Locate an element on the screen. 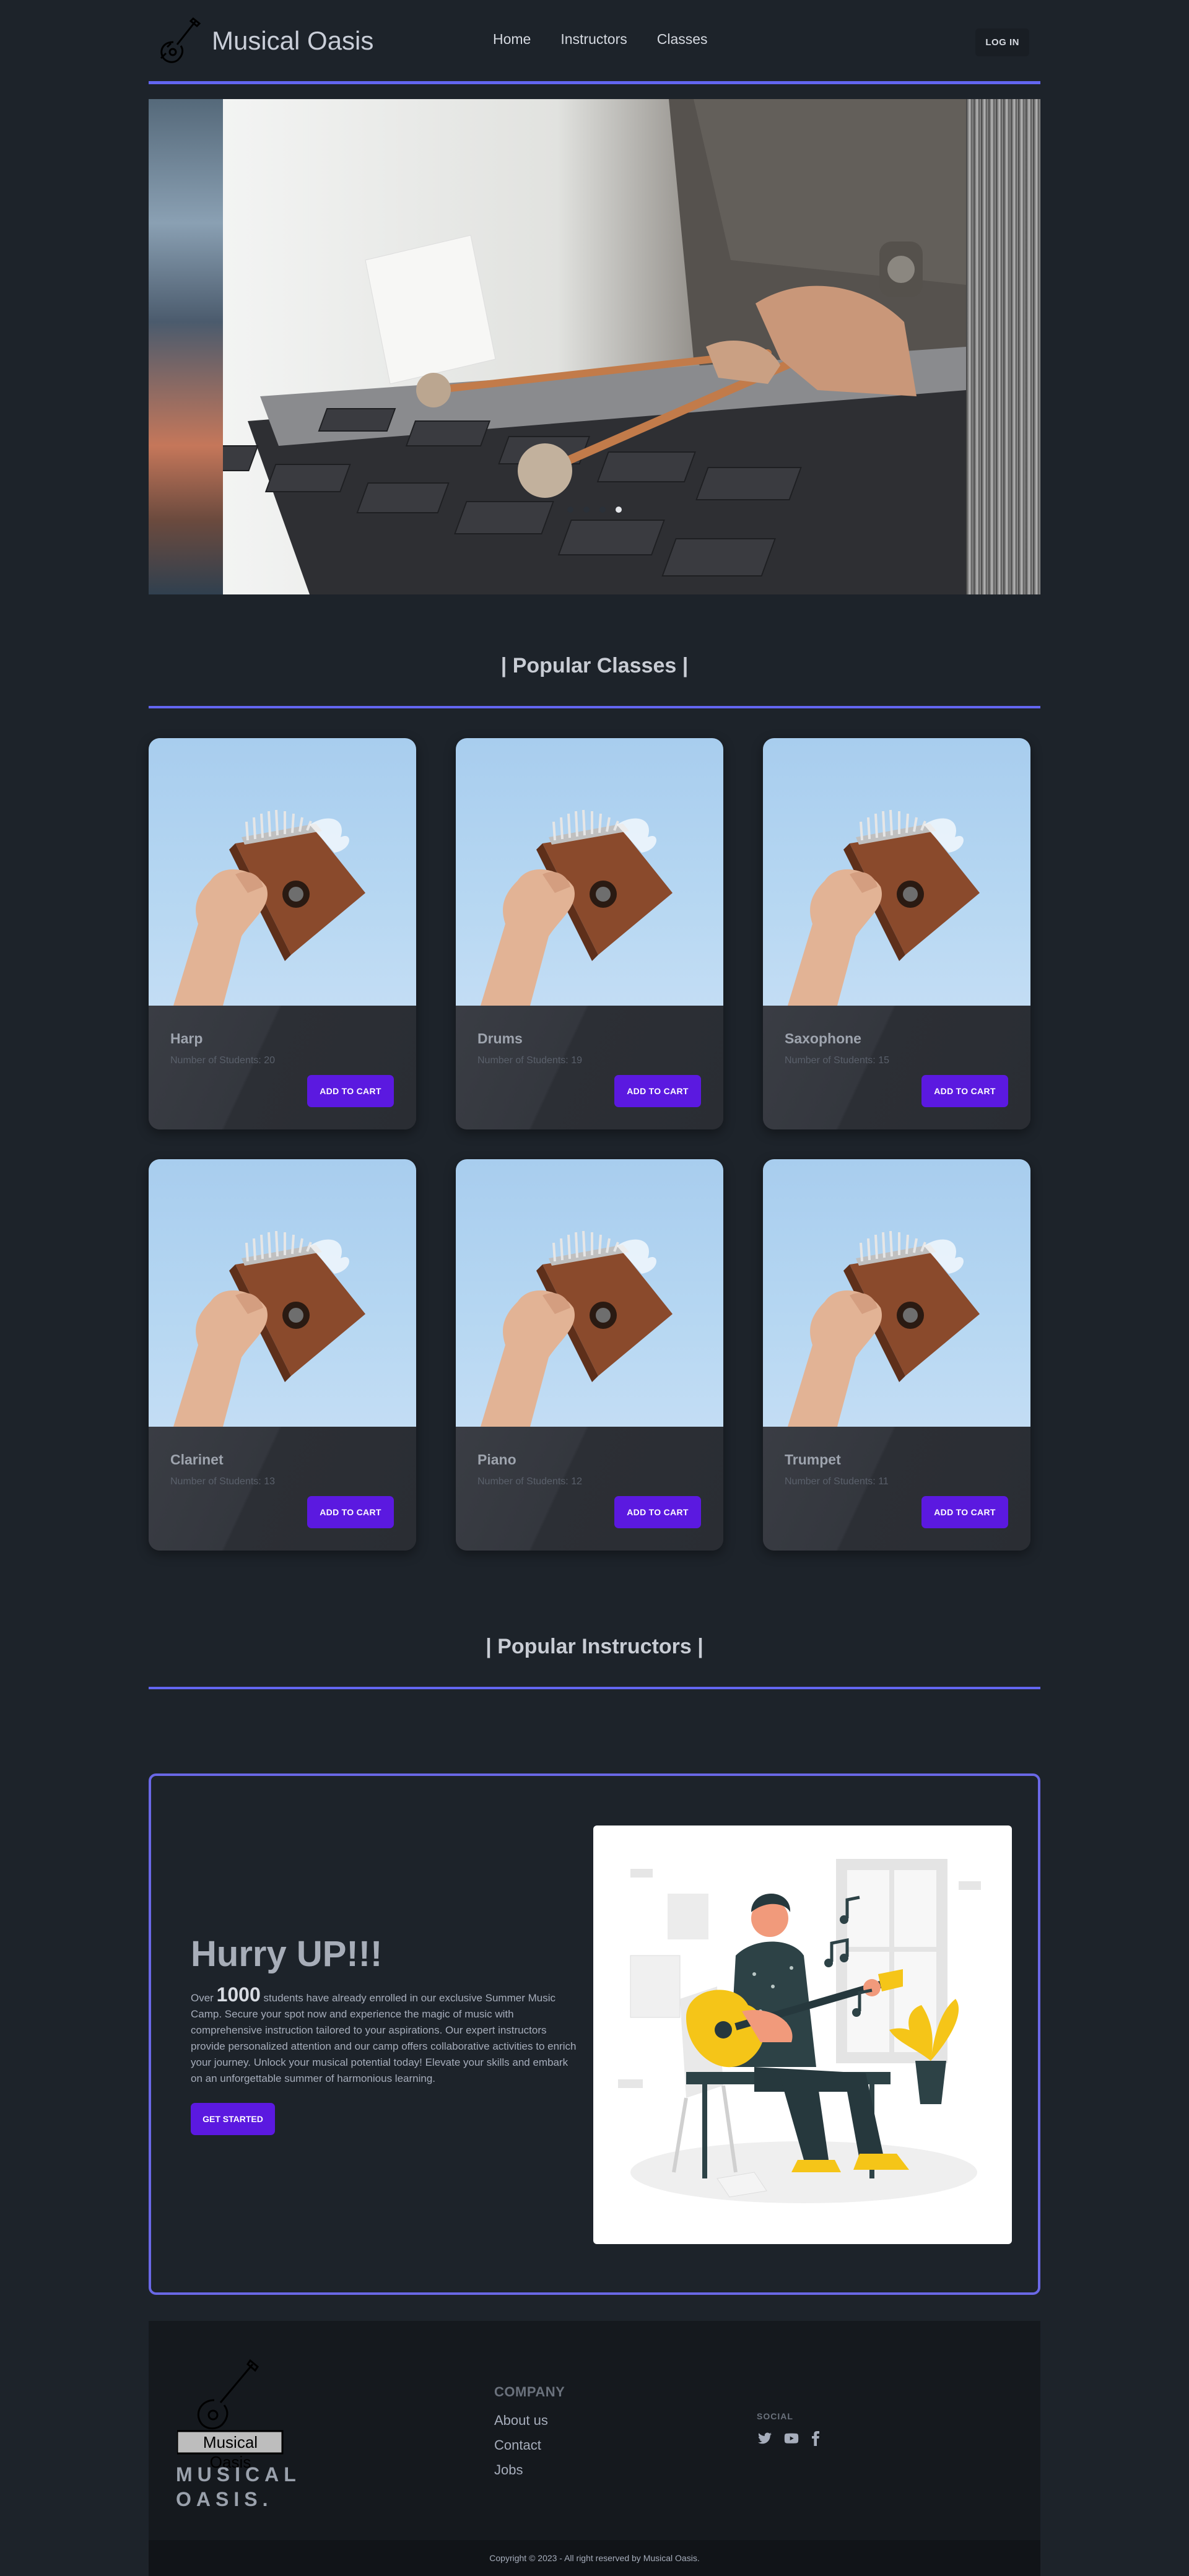 The width and height of the screenshot is (1189, 2576). class-students: Number of Students: 19 is located at coordinates (529, 1060).